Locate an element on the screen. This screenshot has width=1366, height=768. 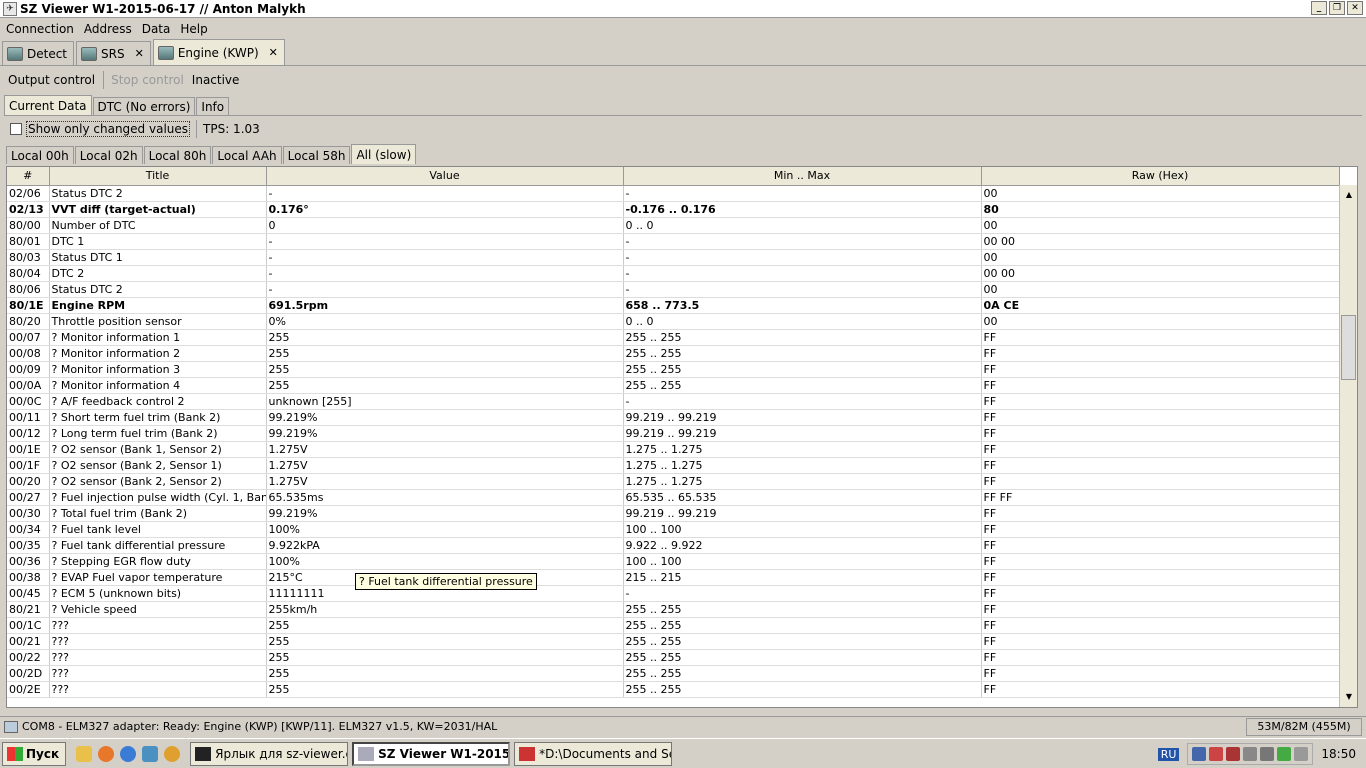
scroll-up-icon: ▲ is located at coordinates (1349, 195).